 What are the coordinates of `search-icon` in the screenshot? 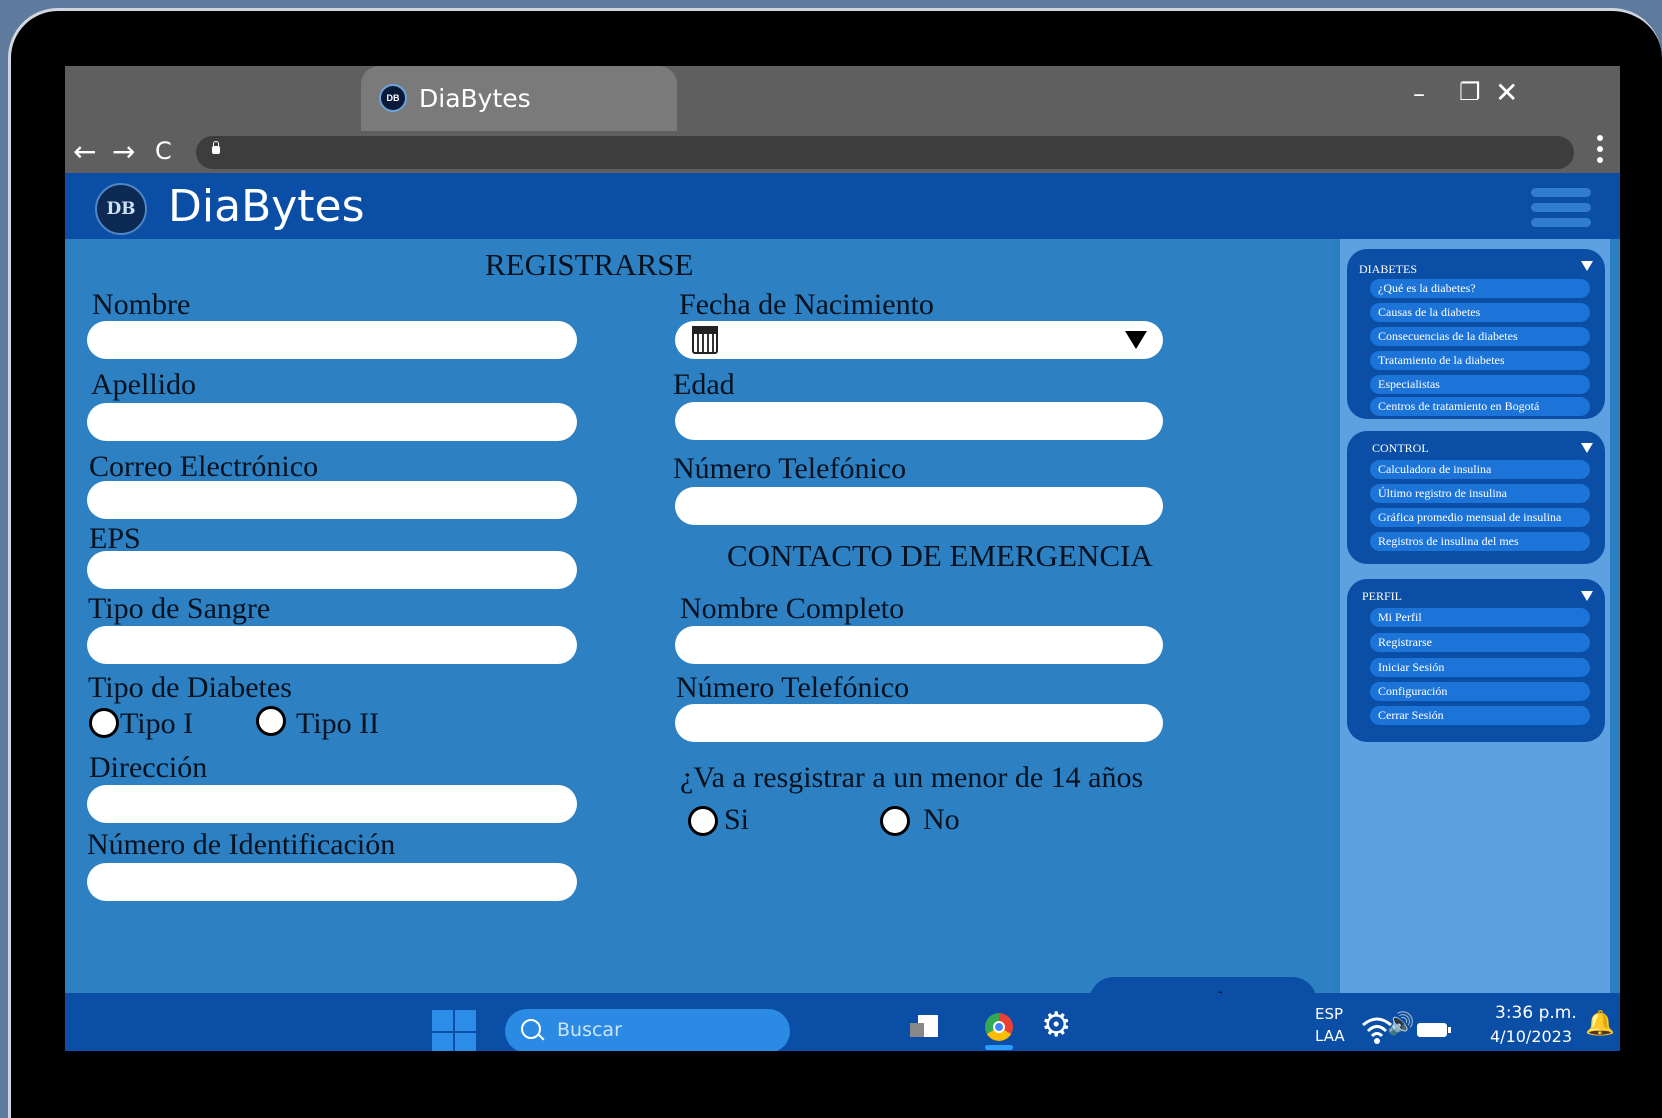 It's located at (531, 1029).